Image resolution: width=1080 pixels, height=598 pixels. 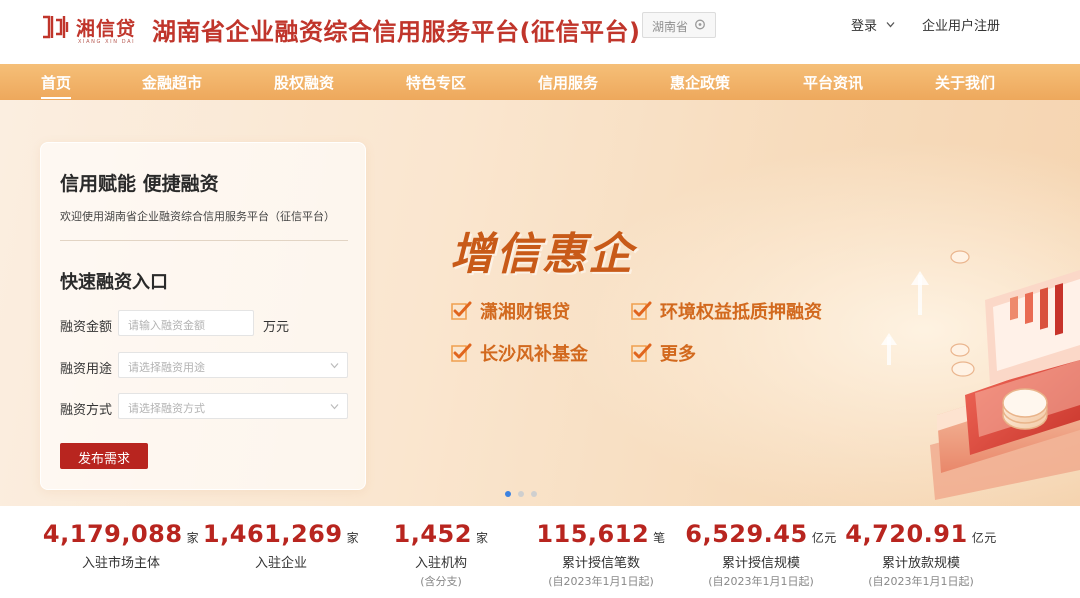 I want to click on stat-unit: 笔, so click(x=659, y=538).